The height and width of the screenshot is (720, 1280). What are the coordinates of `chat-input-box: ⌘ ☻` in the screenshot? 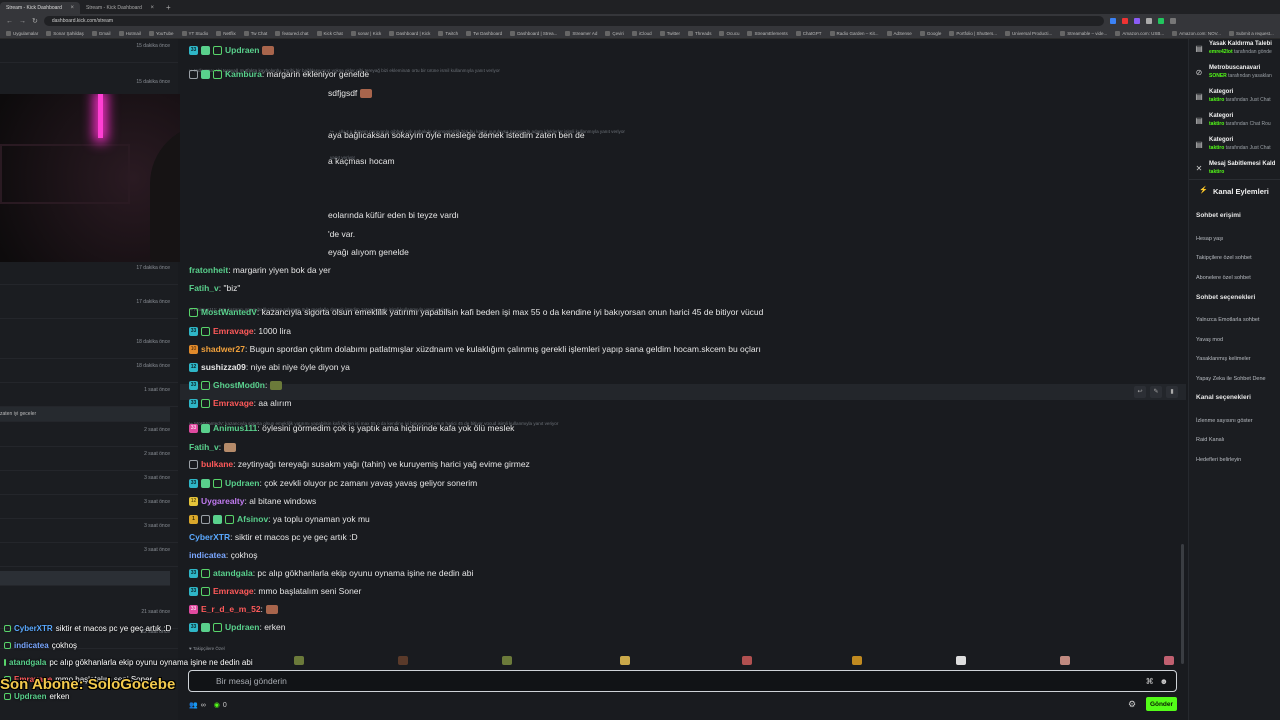 It's located at (682, 681).